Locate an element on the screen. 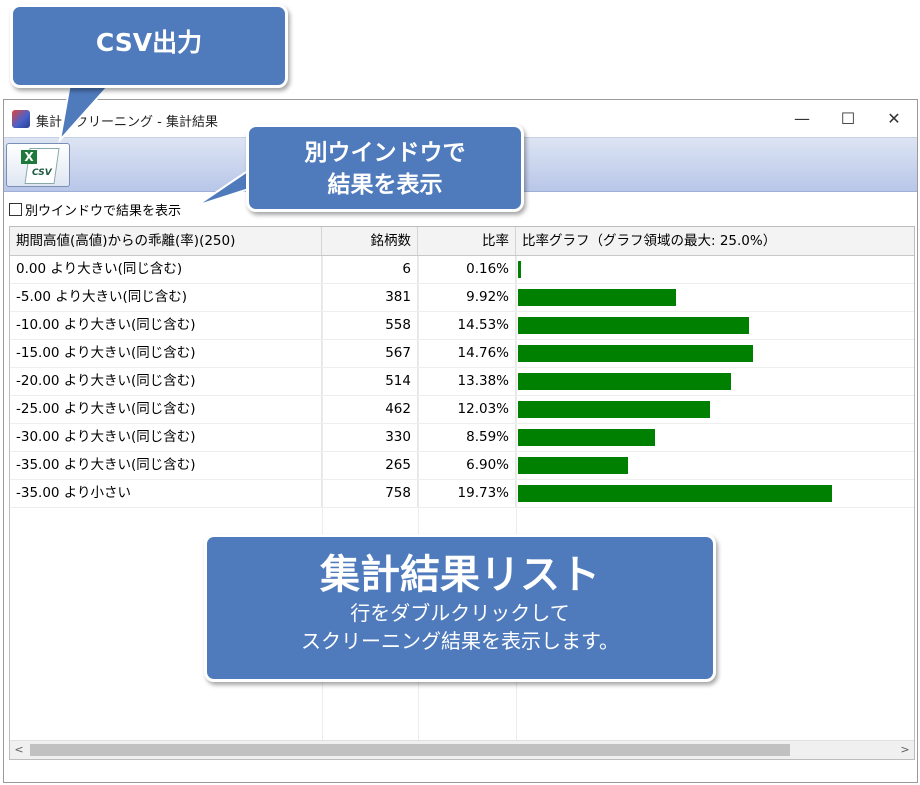 The height and width of the screenshot is (785, 920). csv-callout-tail is located at coordinates (85, 113).